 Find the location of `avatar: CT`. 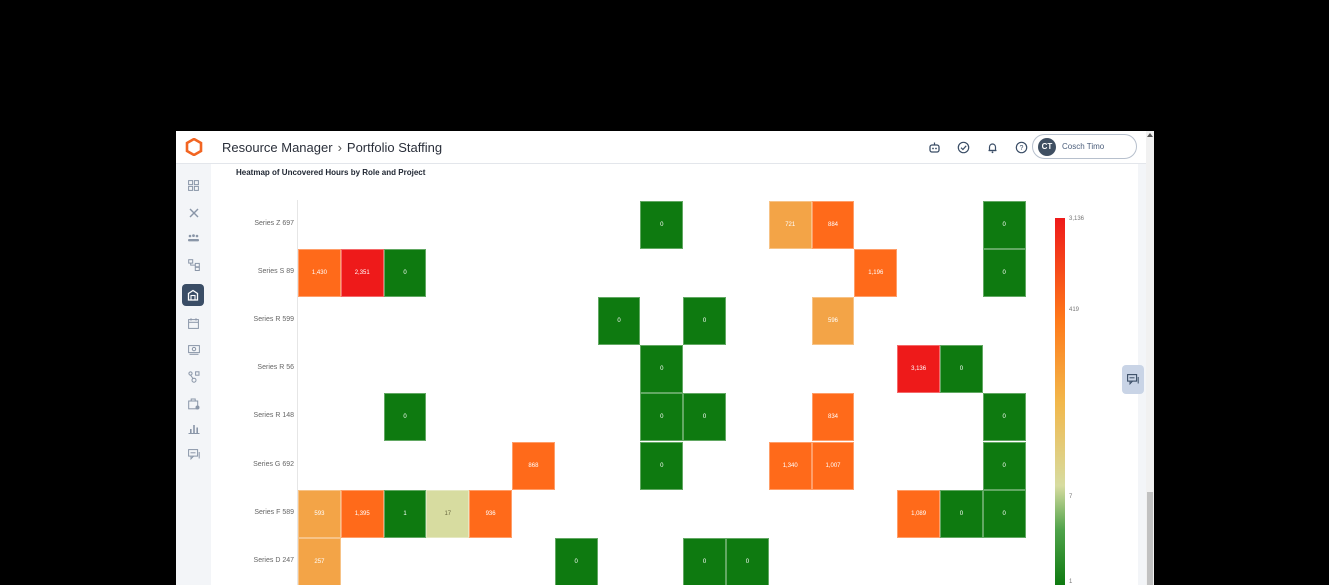

avatar: CT is located at coordinates (1047, 146).